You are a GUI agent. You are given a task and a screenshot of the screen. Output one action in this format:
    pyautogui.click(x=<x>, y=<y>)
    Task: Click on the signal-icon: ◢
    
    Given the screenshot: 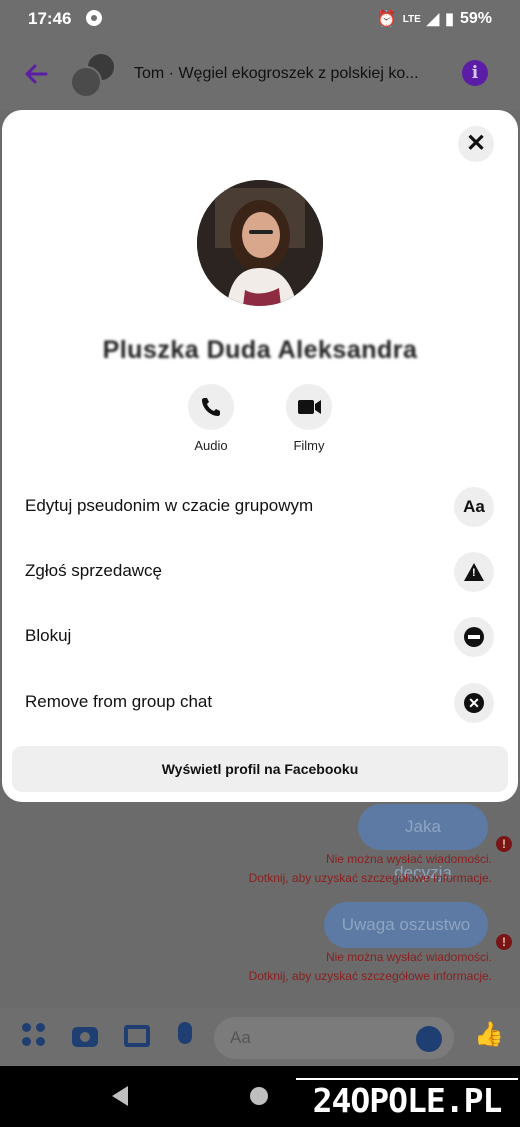 What is the action you would take?
    pyautogui.click(x=433, y=19)
    